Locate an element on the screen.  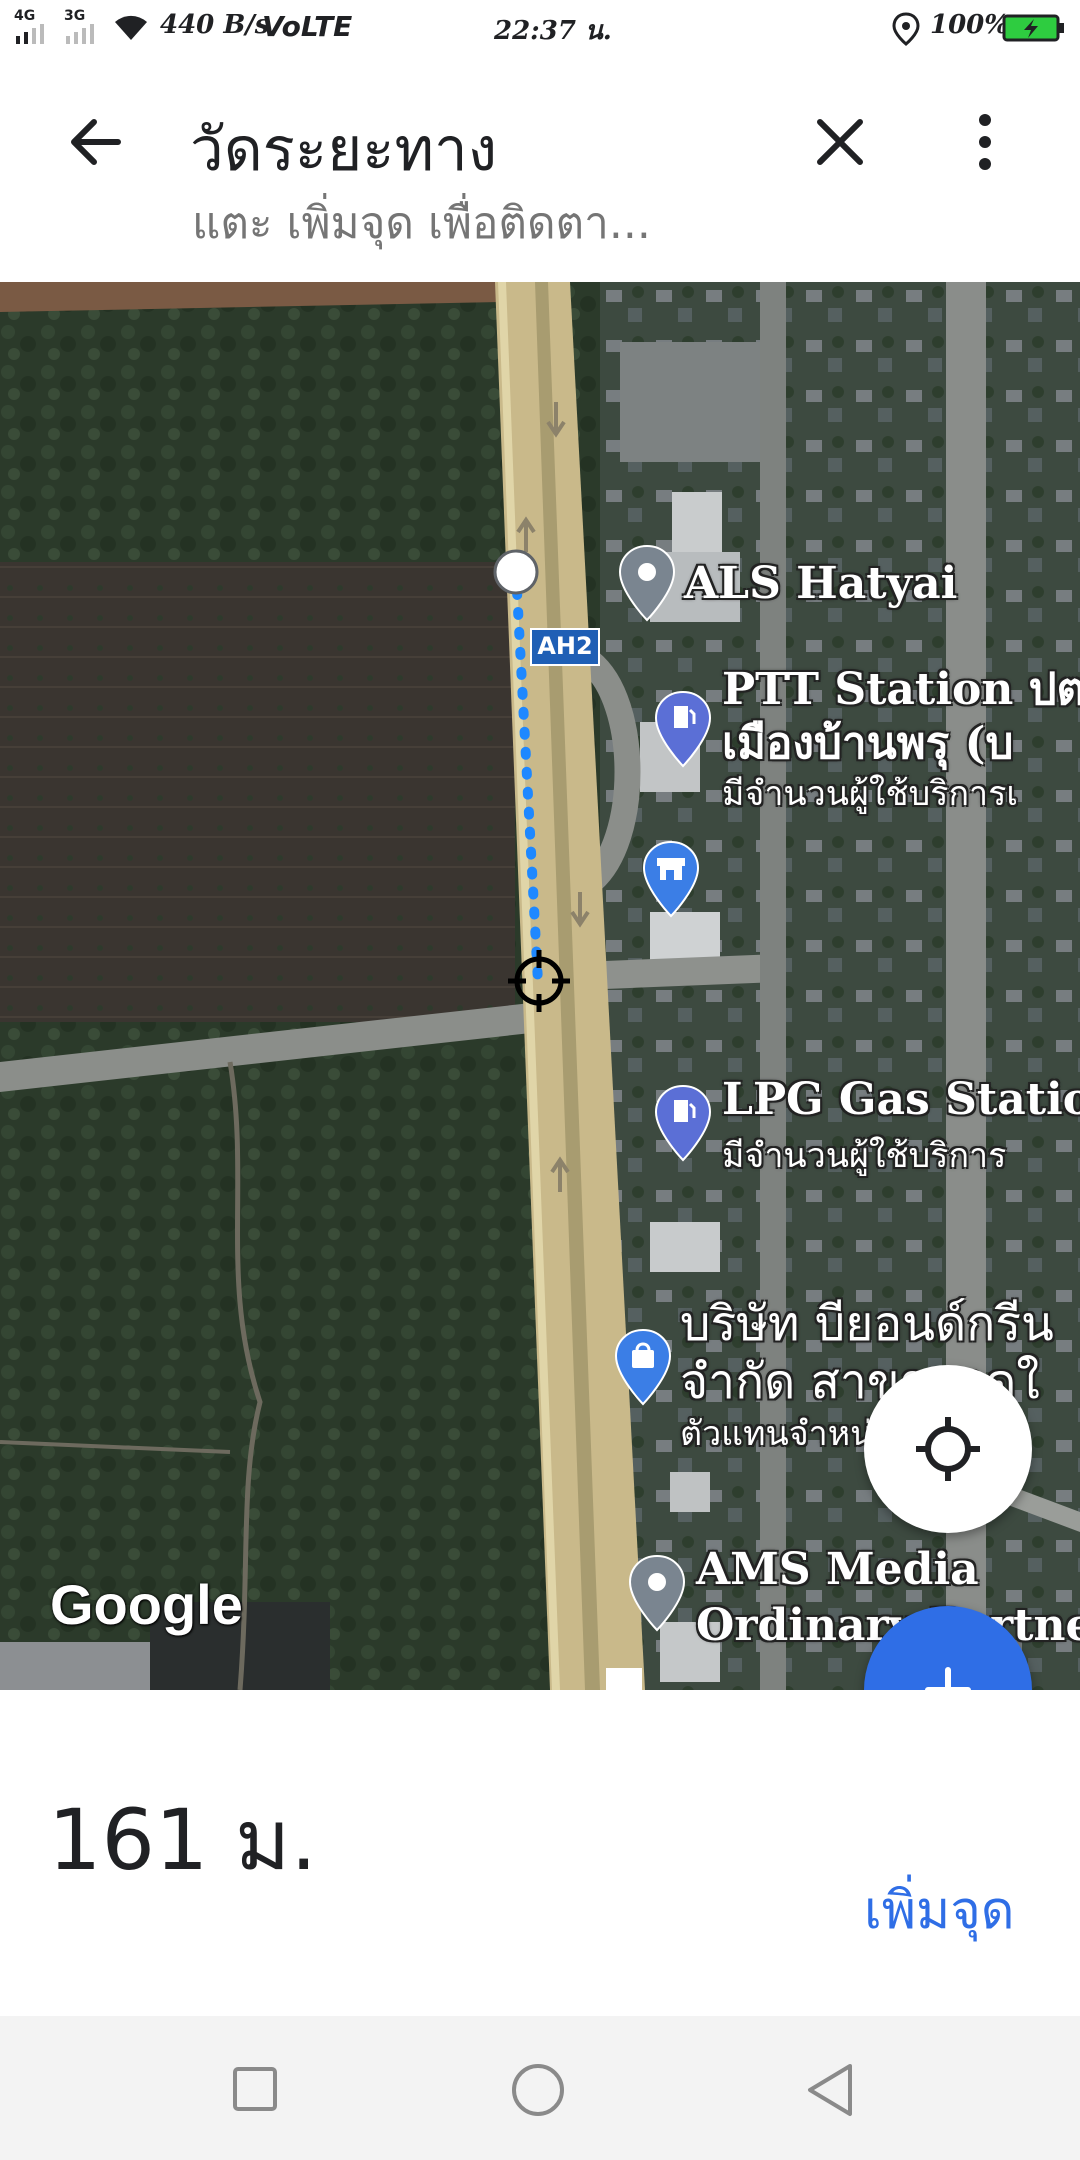
page-title: วัดระยะทาง is located at coordinates (344, 150).